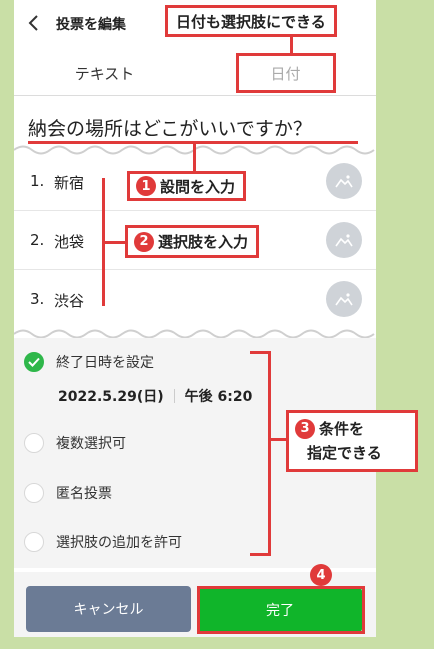 This screenshot has height=649, width=434. Describe the element at coordinates (105, 363) in the screenshot. I see `end-date-label: 終了日時を設定` at that location.